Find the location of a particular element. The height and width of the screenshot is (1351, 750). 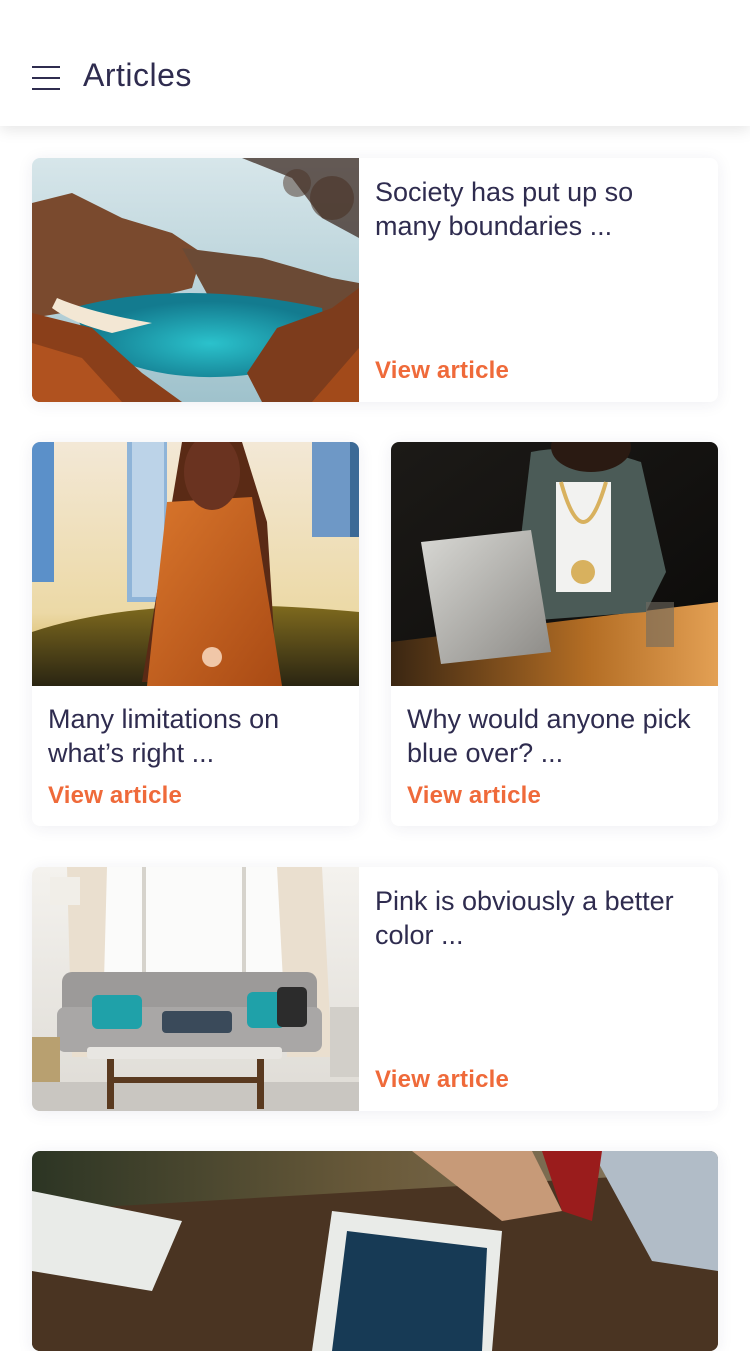

article-card is located at coordinates (375, 1251).